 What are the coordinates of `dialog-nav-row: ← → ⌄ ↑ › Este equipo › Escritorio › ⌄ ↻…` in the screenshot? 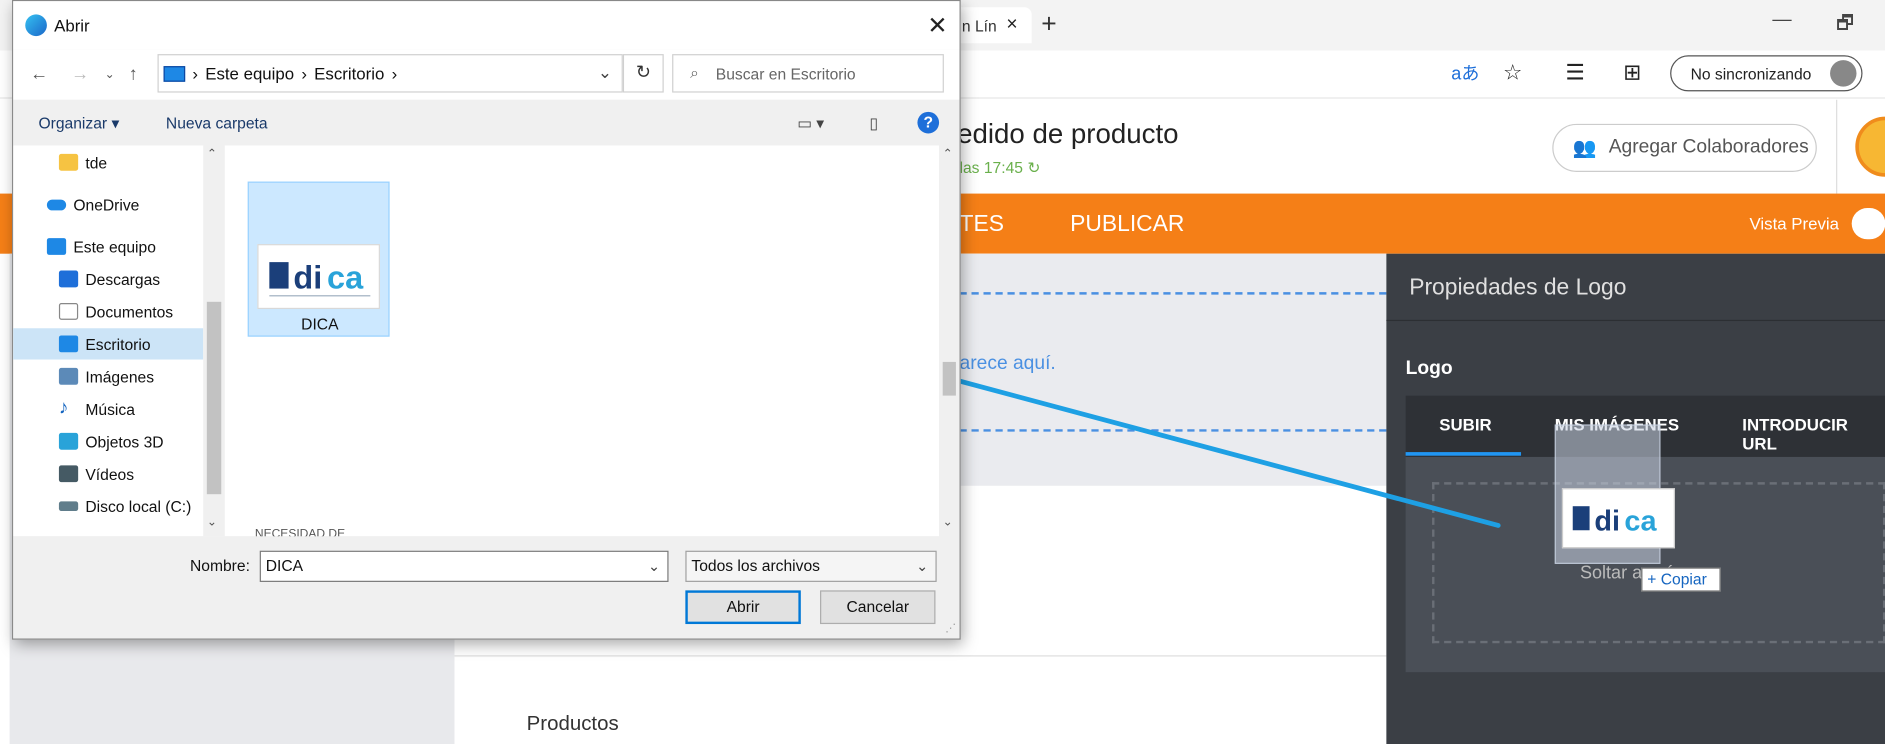 It's located at (486, 74).